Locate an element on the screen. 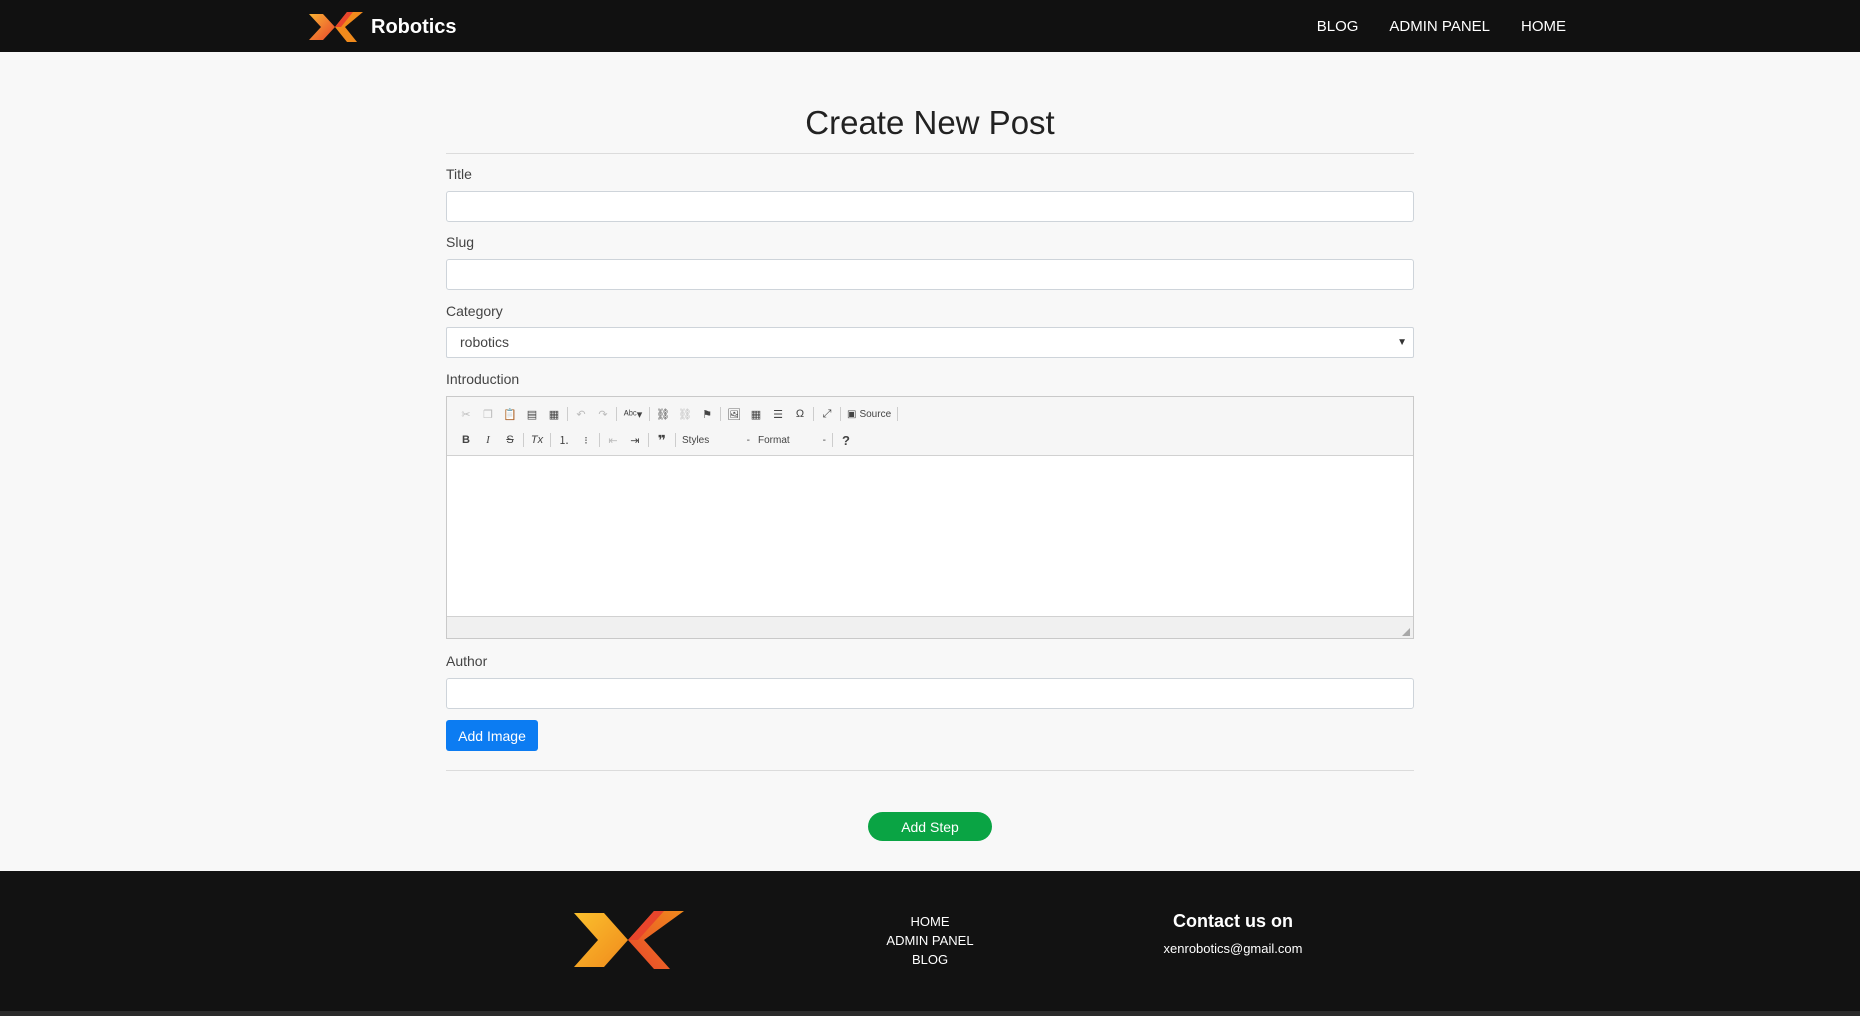  undo-icon: ↶ is located at coordinates (581, 414).